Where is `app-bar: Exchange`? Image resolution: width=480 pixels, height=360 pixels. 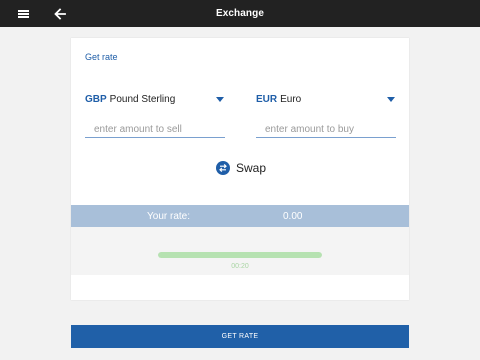 app-bar: Exchange is located at coordinates (240, 13).